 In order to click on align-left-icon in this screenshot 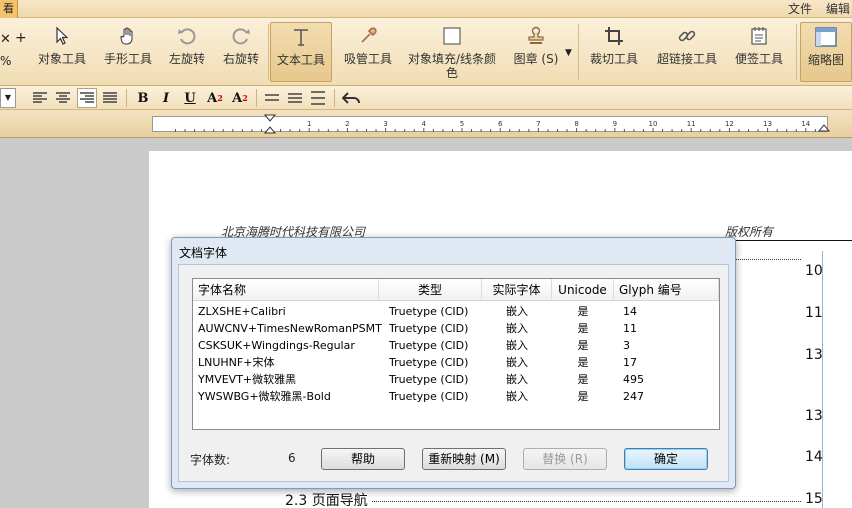, I will do `click(40, 98)`.